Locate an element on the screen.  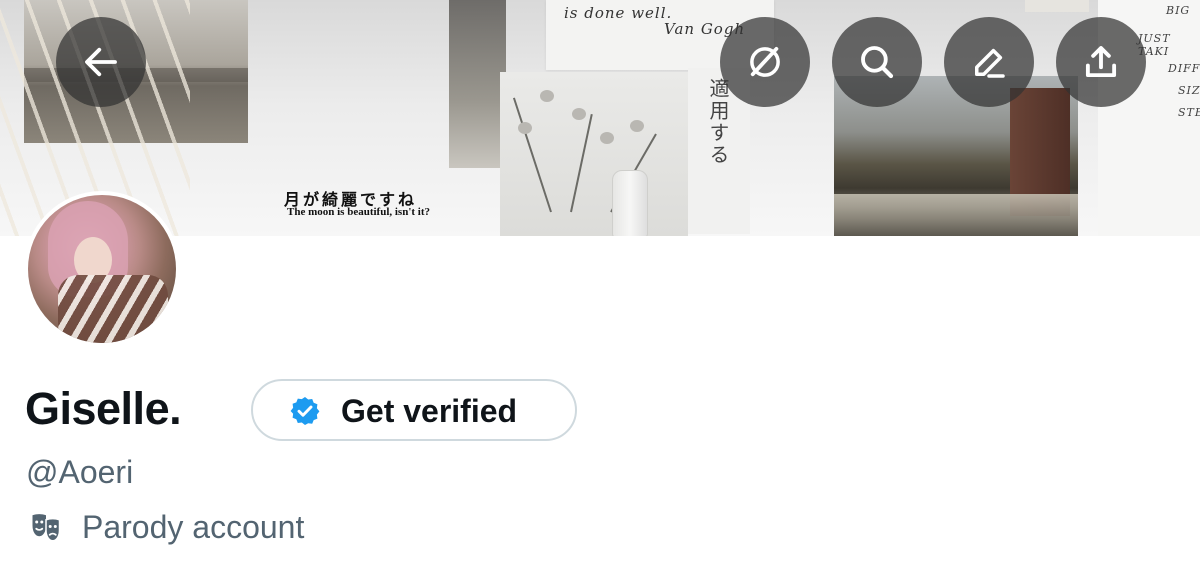
banner-photo-flowers is located at coordinates (594, 154).